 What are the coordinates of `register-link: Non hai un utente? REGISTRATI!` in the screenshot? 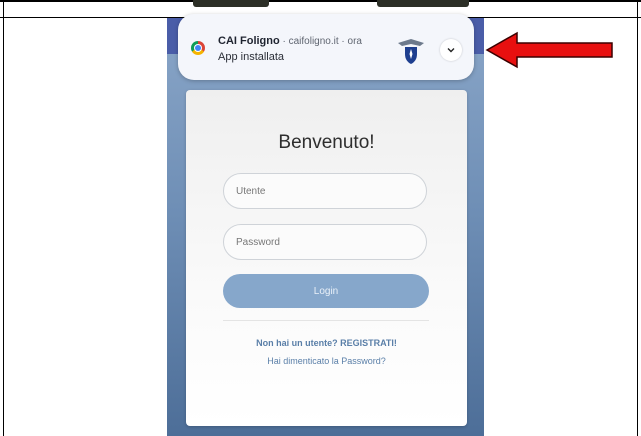 It's located at (326, 343).